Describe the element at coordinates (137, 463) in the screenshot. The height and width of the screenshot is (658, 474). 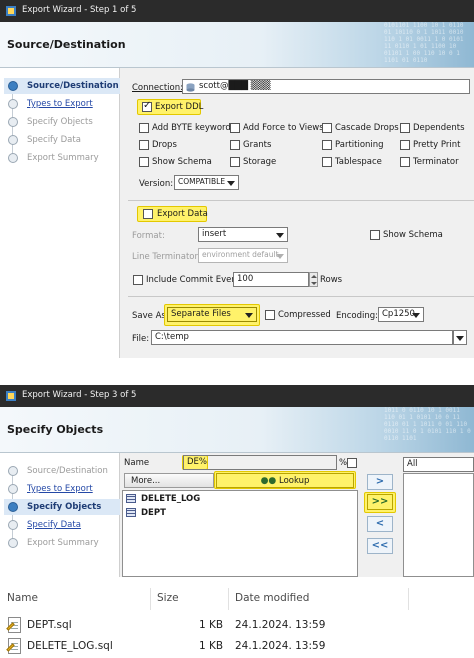
I see `name-label: Name` at that location.